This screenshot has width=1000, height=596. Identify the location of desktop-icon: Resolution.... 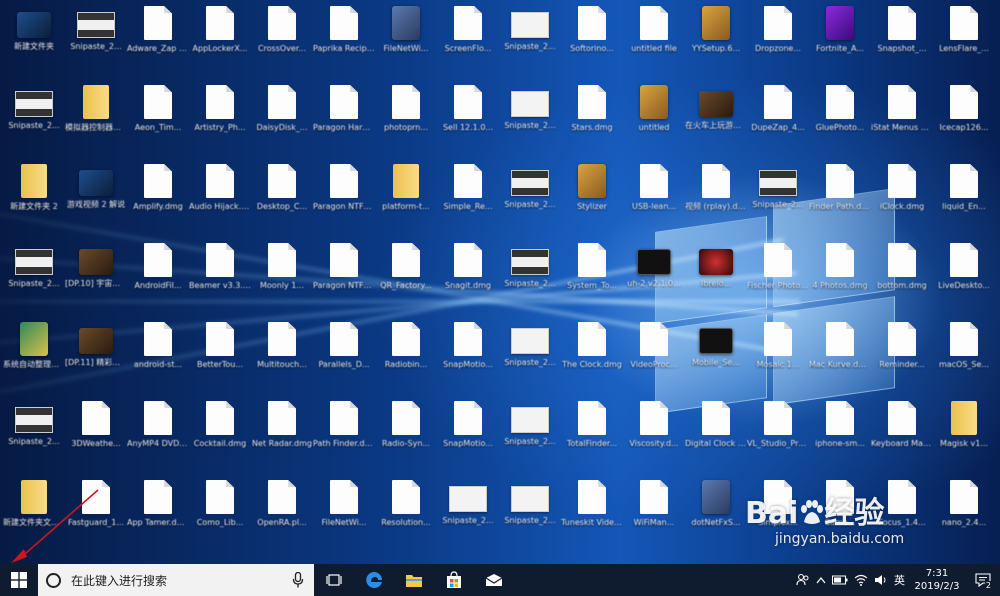
(406, 515).